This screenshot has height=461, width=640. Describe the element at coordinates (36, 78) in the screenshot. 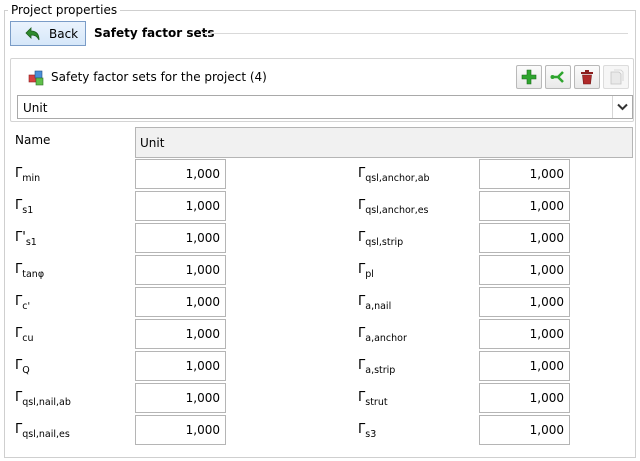

I see `cubes-icon` at that location.